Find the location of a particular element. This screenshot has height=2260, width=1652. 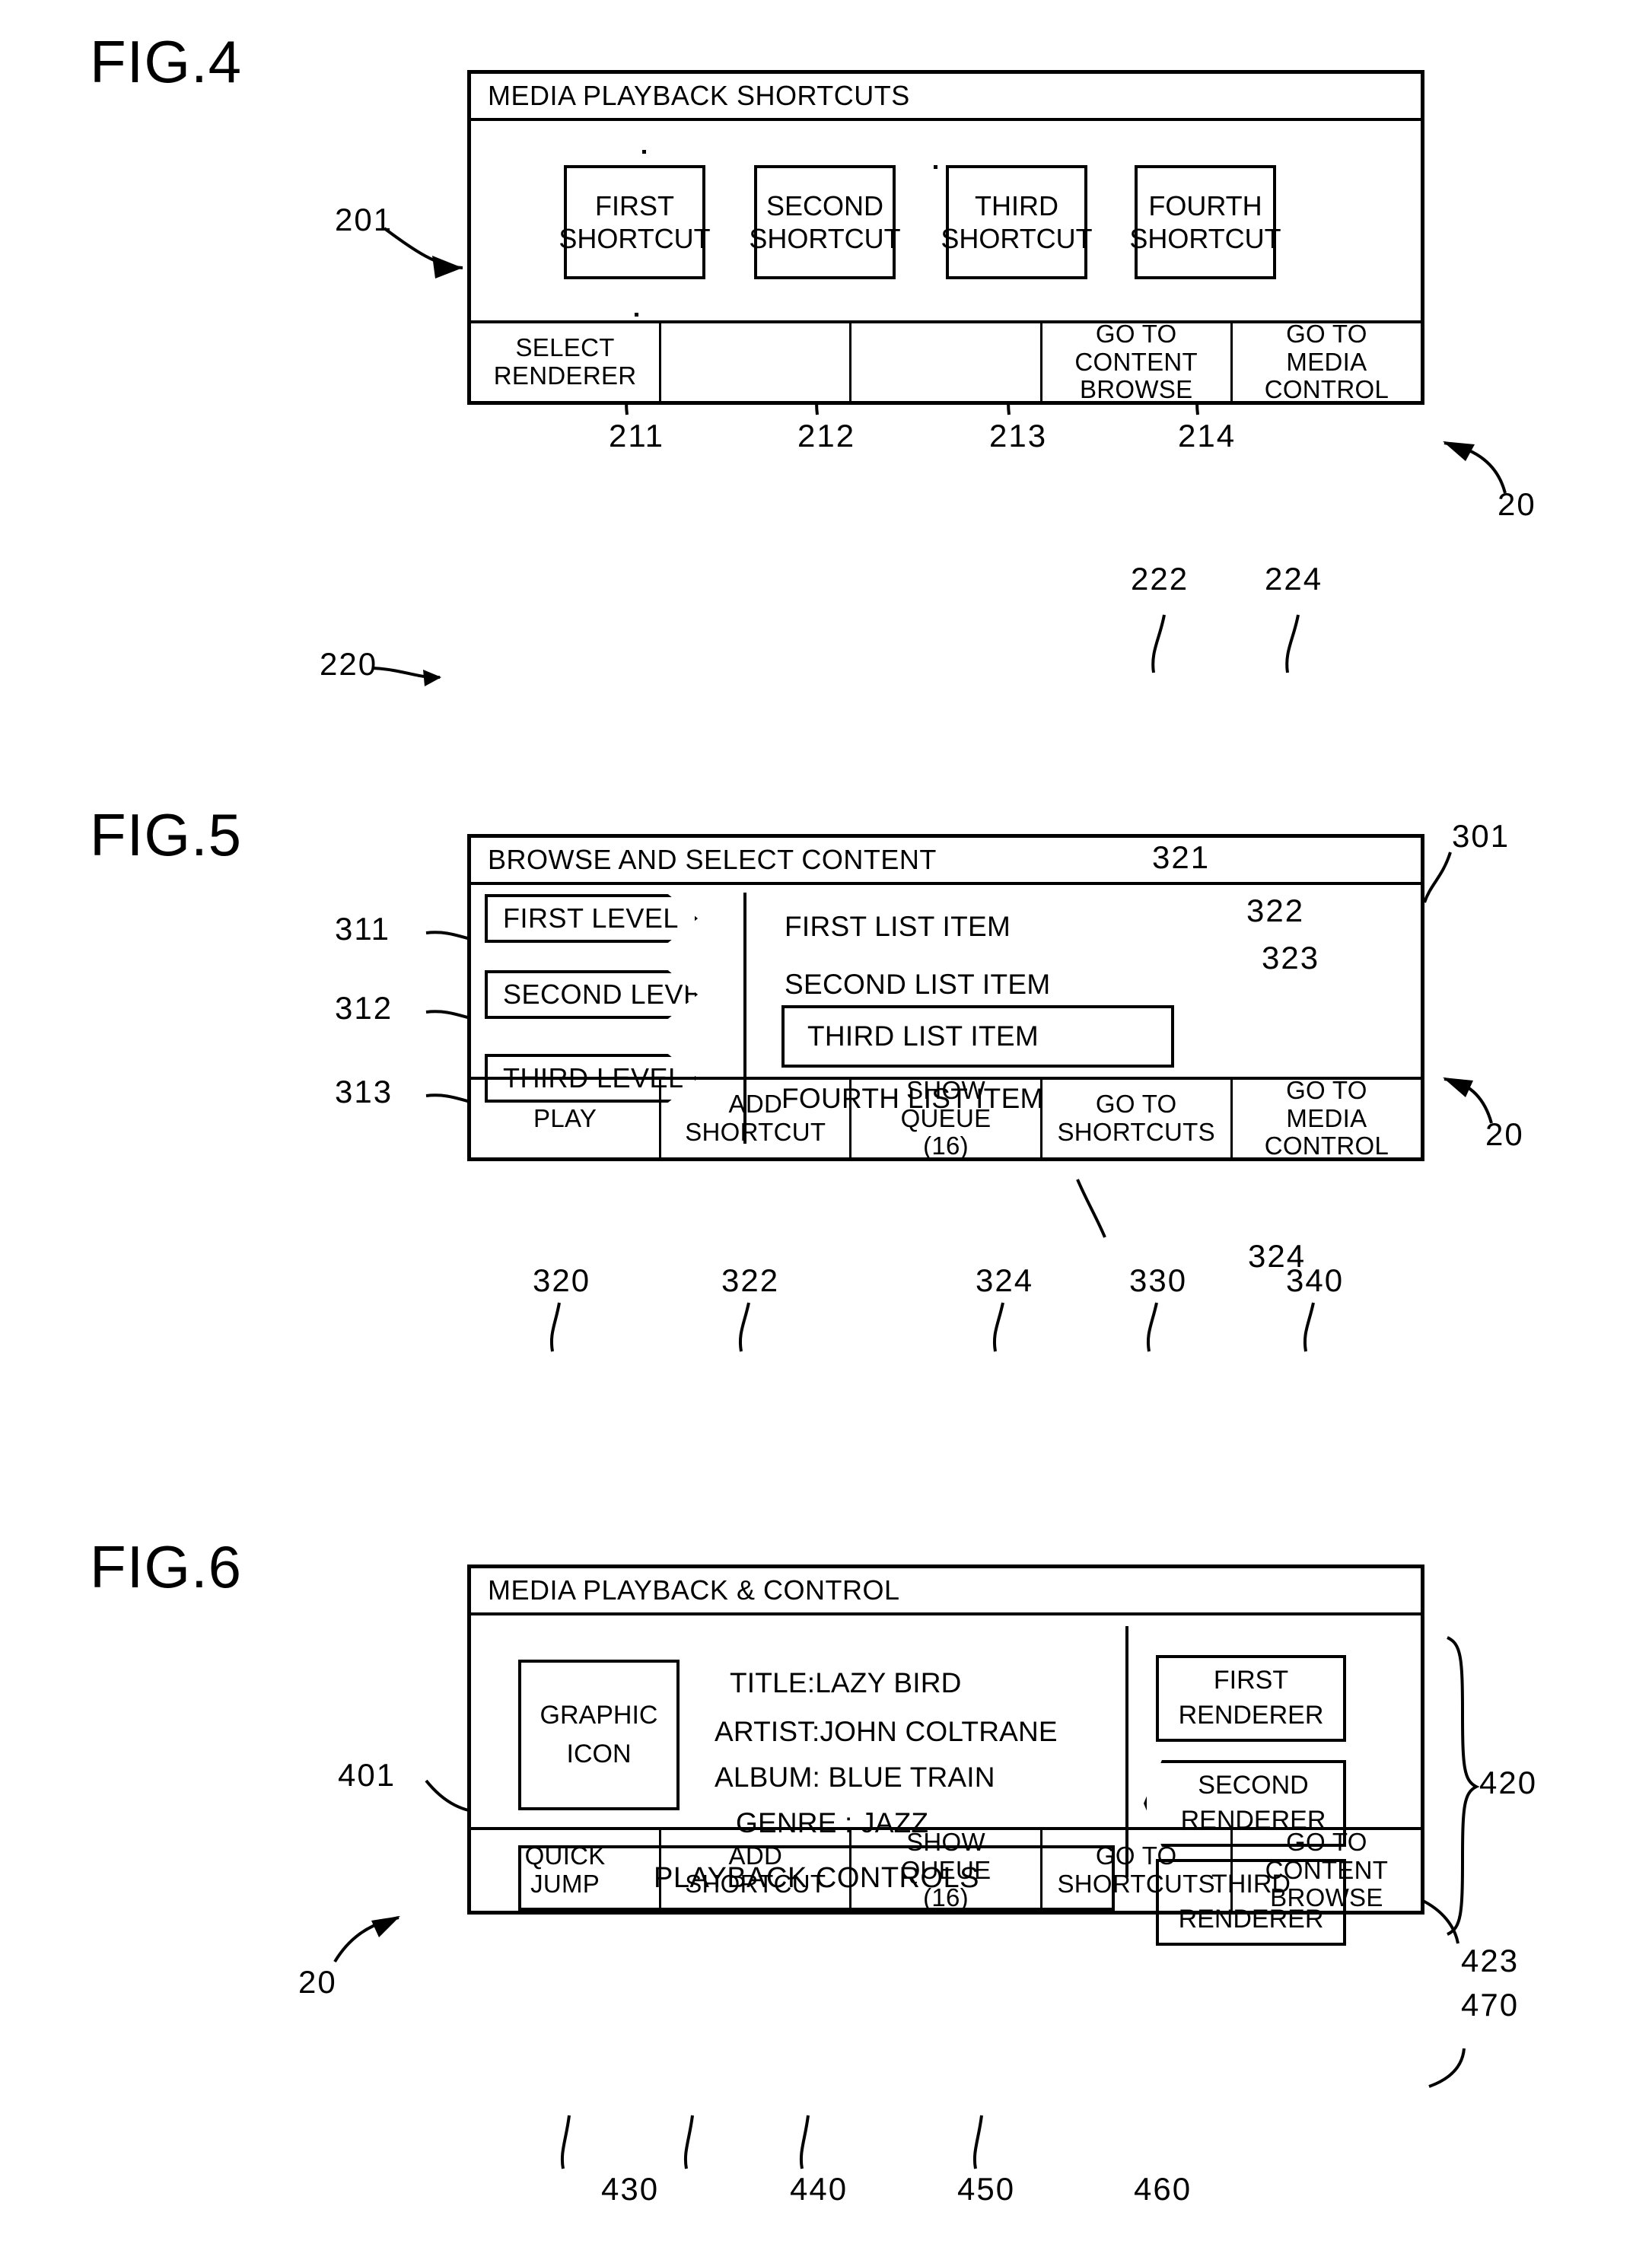

level-chip-second: SECOND LEVEL is located at coordinates (591, 994).